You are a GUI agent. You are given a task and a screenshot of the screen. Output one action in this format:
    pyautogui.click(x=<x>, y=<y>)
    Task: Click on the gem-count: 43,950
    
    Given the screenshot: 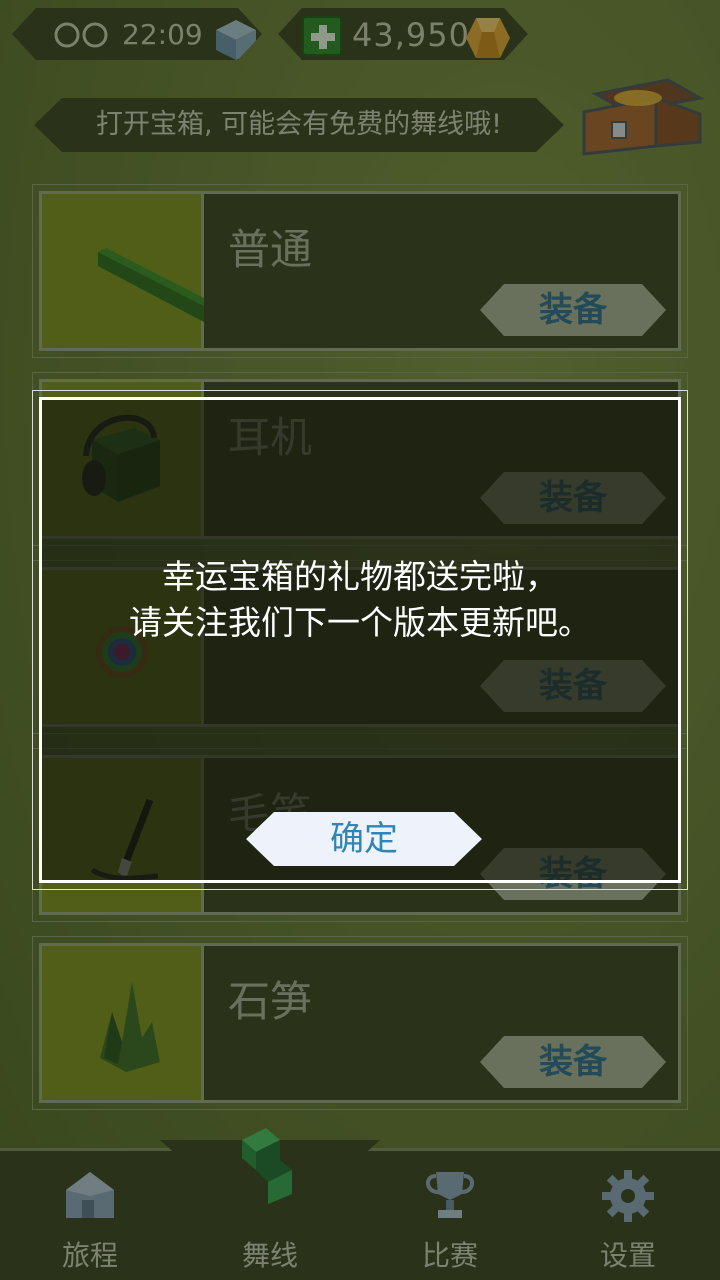 What is the action you would take?
    pyautogui.click(x=411, y=35)
    